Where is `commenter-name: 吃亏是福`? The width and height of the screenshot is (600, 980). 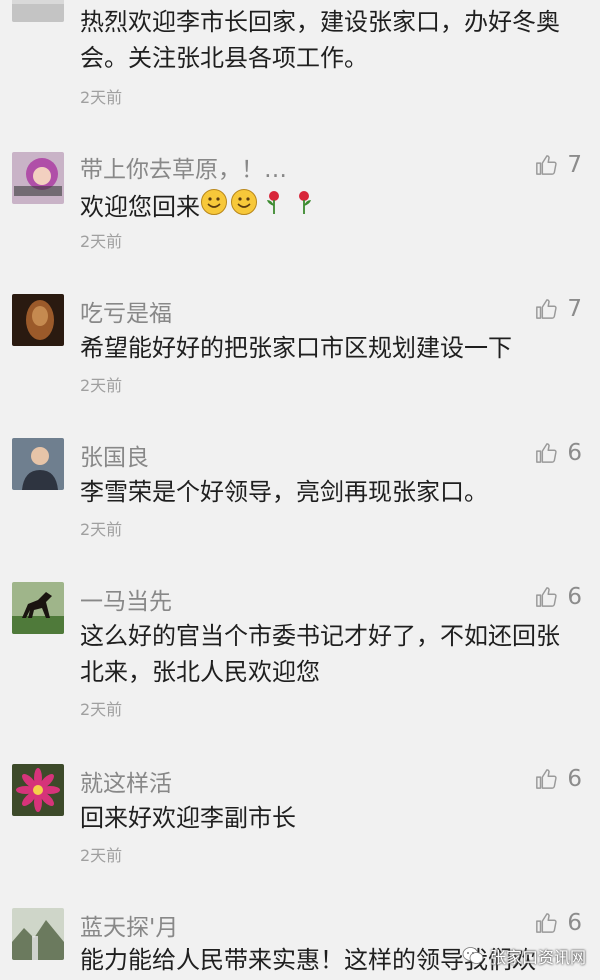 commenter-name: 吃亏是福 is located at coordinates (126, 311).